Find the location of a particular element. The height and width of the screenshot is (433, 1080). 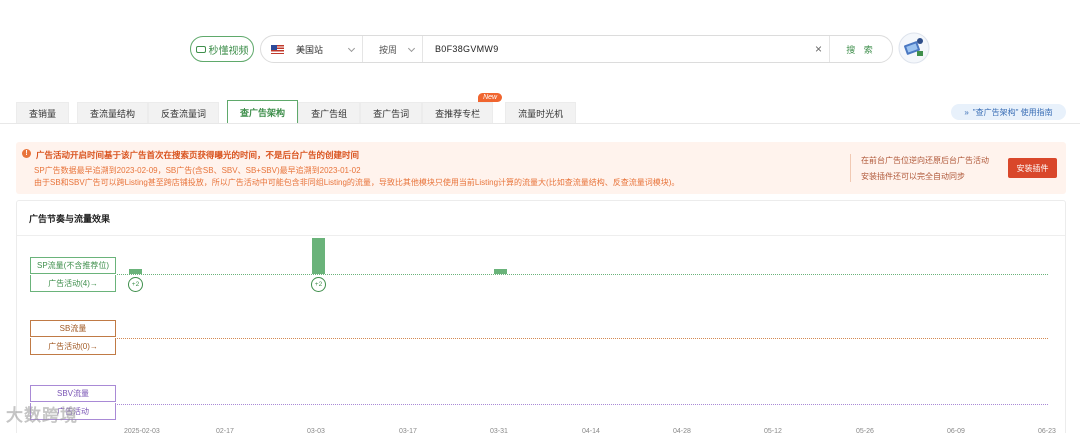

x-tick: 02-17 is located at coordinates (225, 430).